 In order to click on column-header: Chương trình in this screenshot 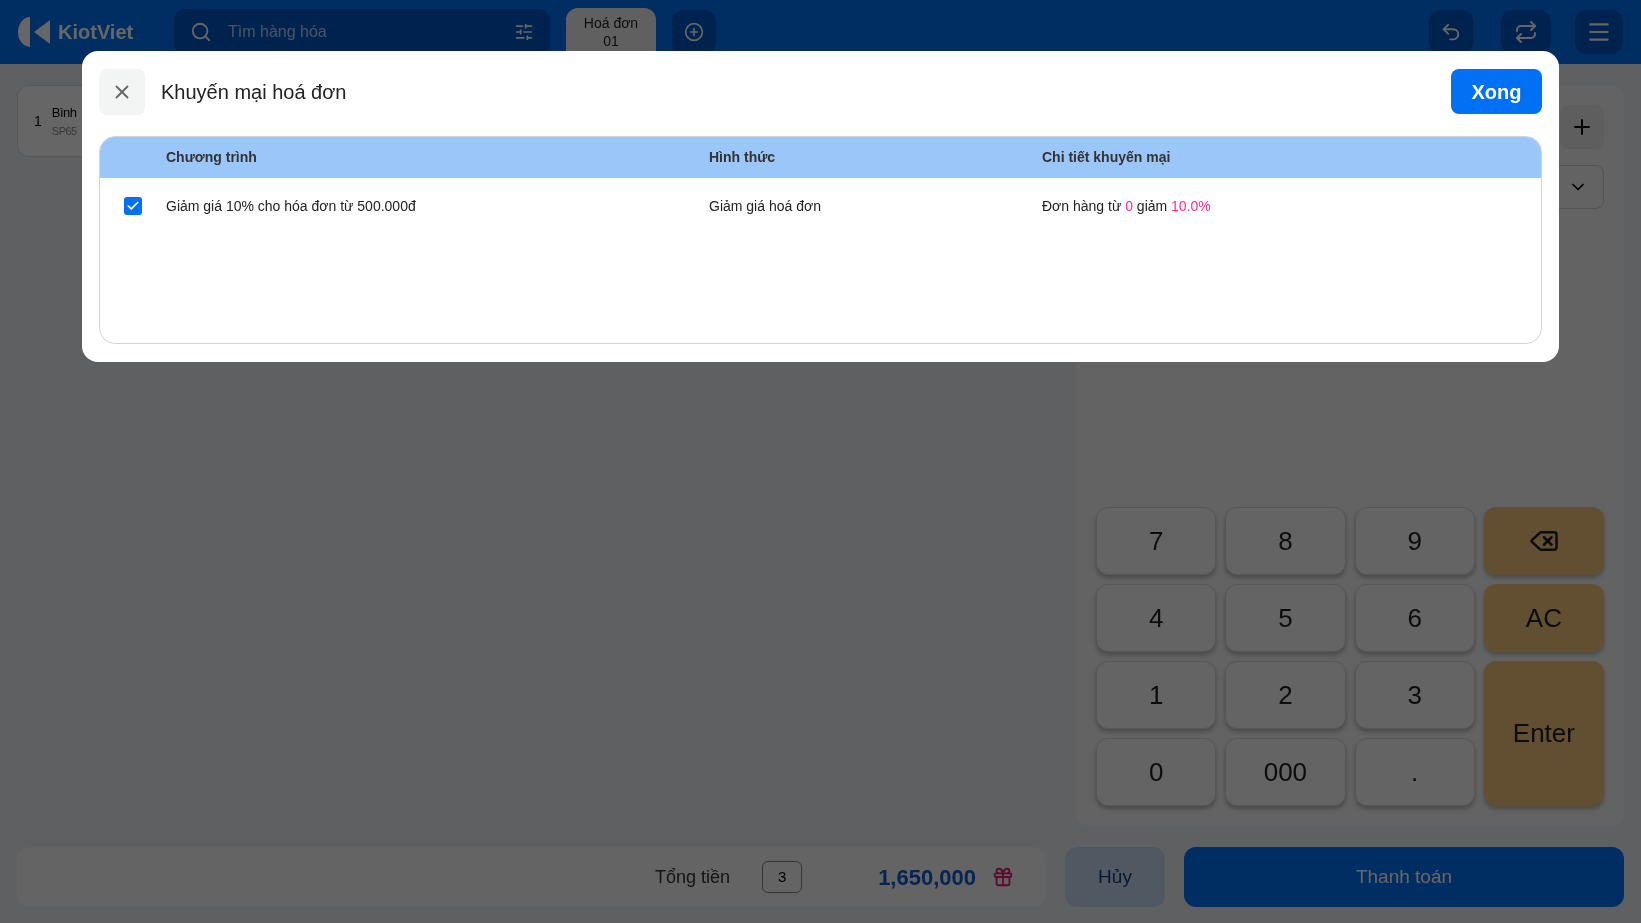, I will do `click(211, 157)`.